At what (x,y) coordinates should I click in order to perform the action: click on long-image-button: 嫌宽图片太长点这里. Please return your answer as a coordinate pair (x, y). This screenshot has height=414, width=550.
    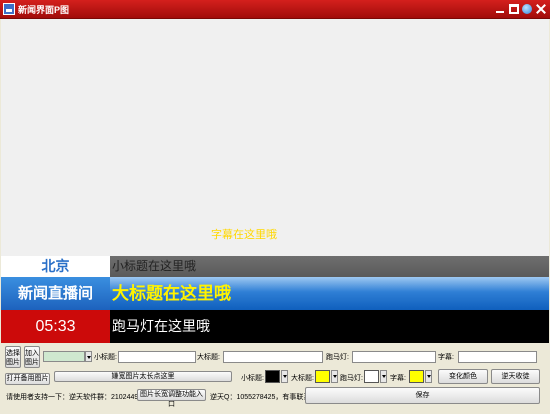
    Looking at the image, I should click on (143, 376).